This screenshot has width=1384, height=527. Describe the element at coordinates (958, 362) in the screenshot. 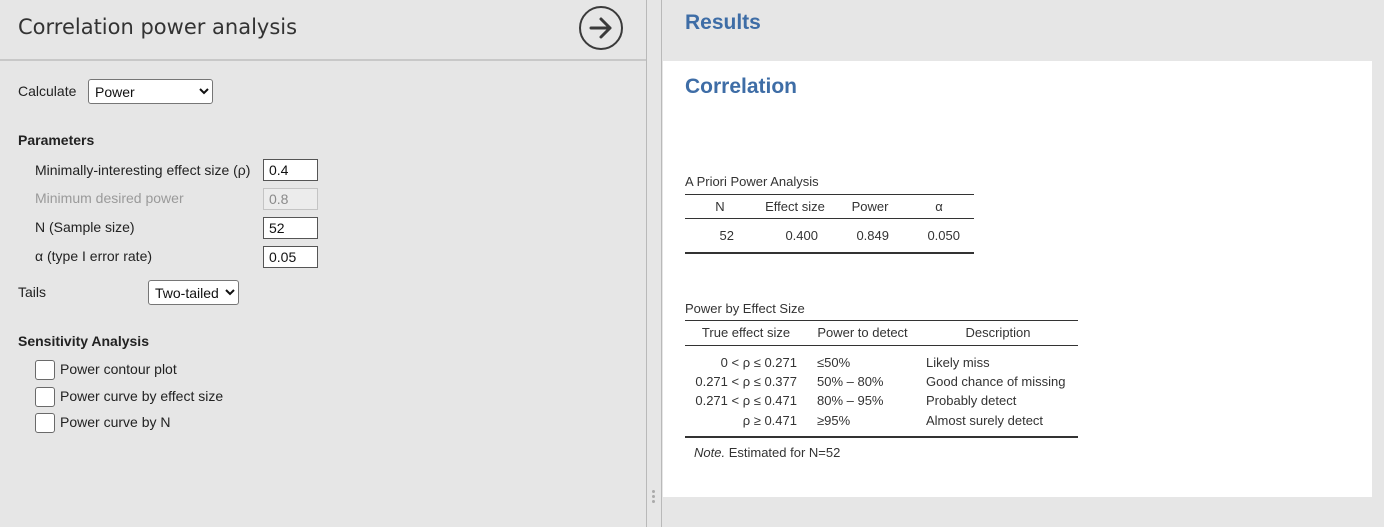

I see `row-description: Likely miss` at that location.